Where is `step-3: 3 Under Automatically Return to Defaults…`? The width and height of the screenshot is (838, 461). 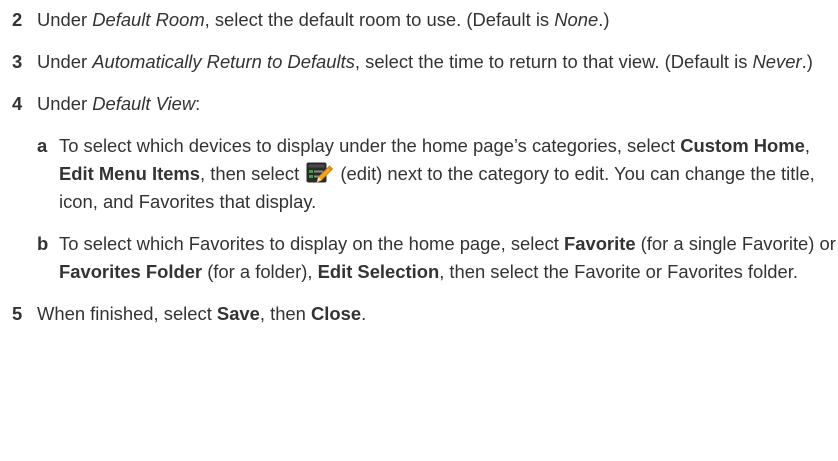
step-3: 3 Under Automatically Return to Defaults… is located at coordinates (419, 62).